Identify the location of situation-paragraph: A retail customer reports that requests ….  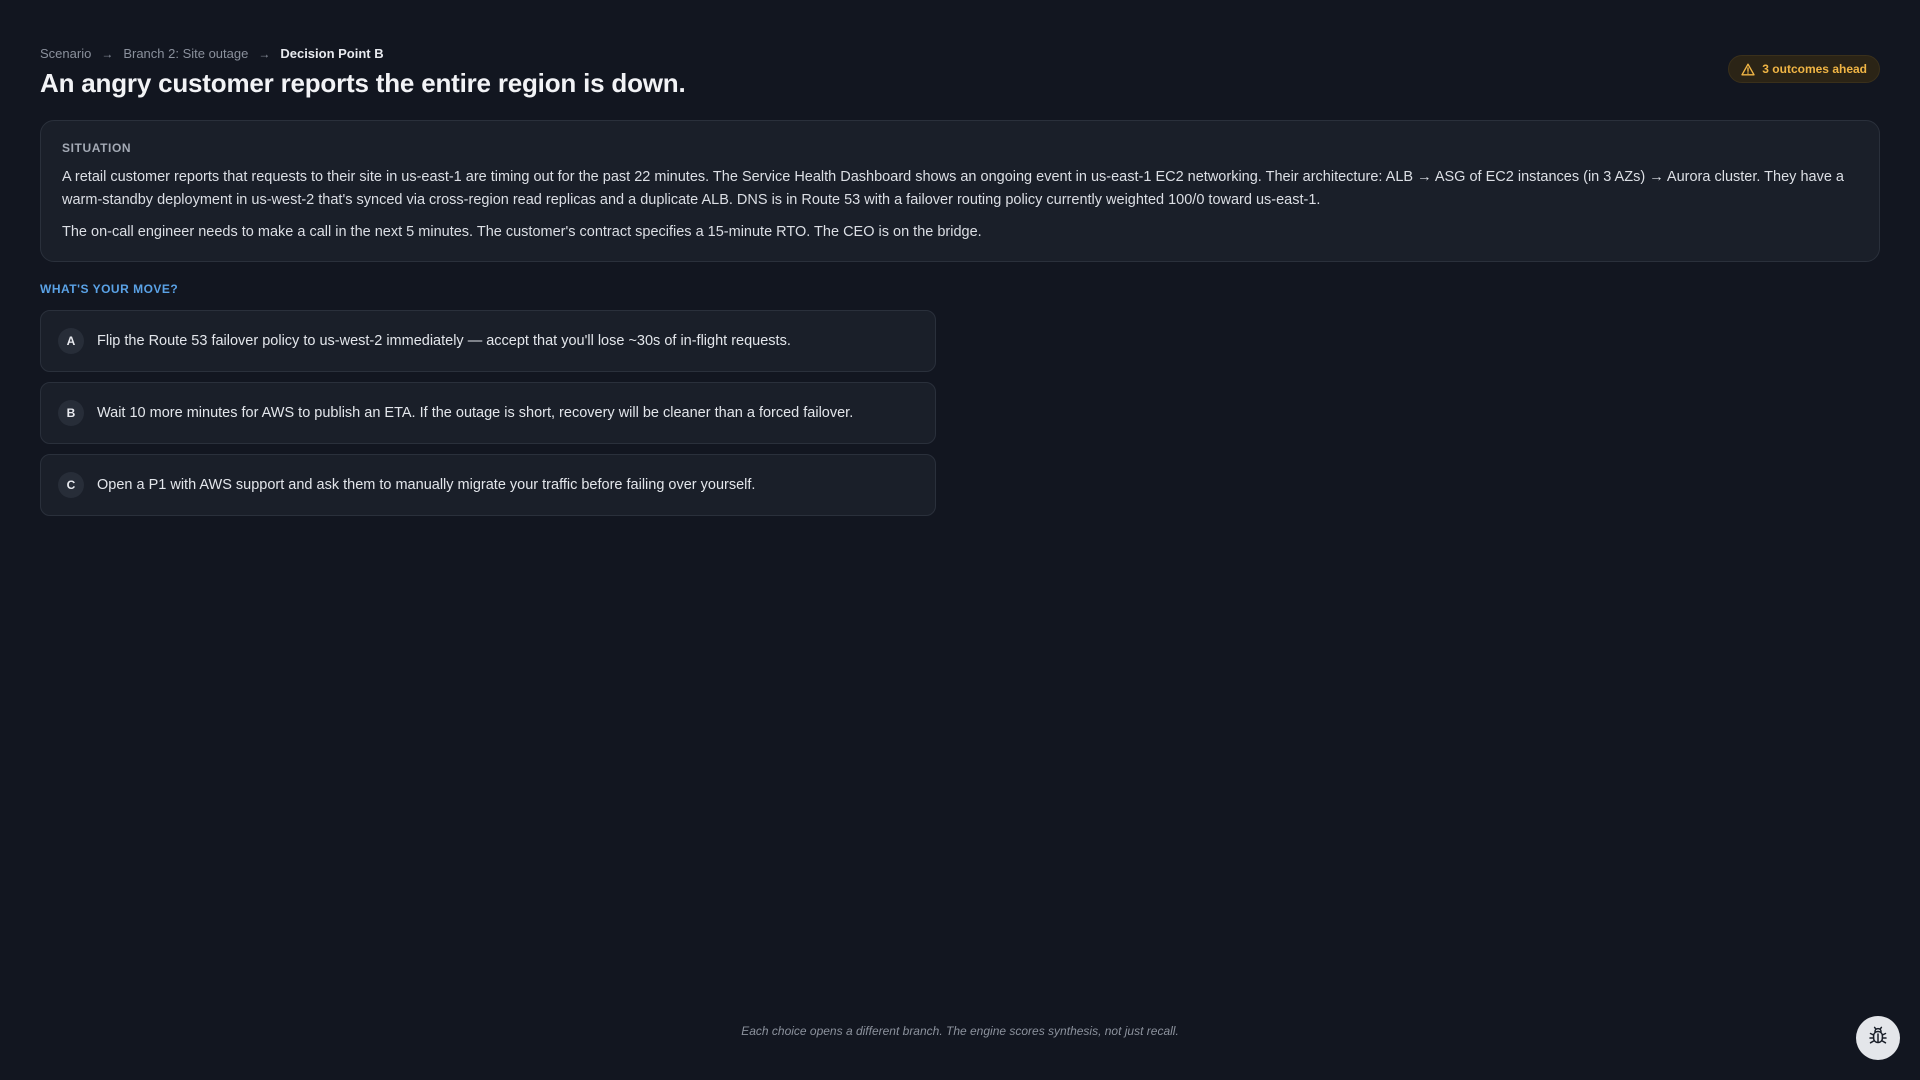
(953, 188).